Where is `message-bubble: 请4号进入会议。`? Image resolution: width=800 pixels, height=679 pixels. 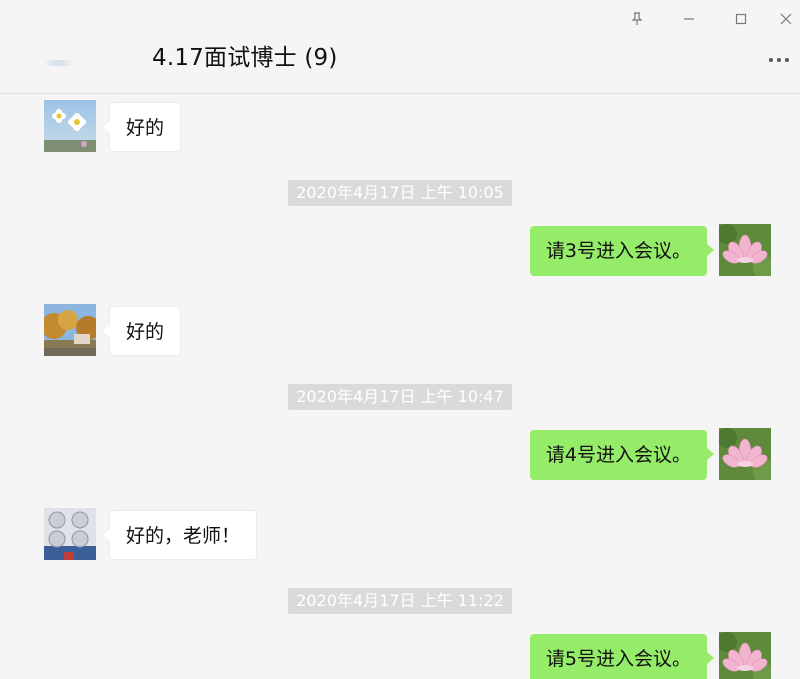 message-bubble: 请4号进入会议。 is located at coordinates (622, 455).